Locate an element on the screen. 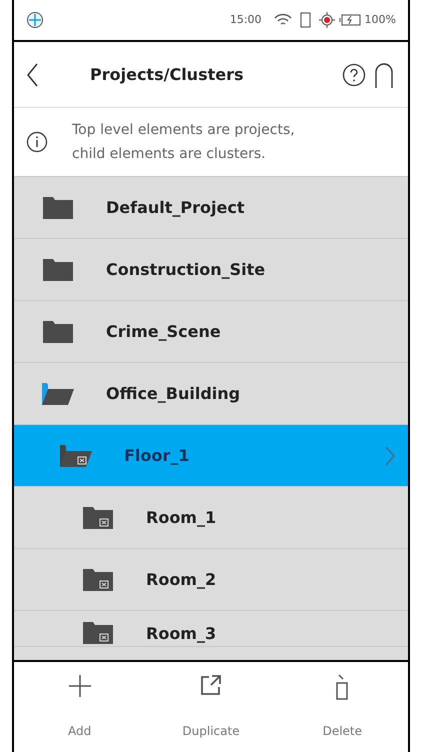 The height and width of the screenshot is (752, 422). item-label: Default_Project is located at coordinates (176, 207).